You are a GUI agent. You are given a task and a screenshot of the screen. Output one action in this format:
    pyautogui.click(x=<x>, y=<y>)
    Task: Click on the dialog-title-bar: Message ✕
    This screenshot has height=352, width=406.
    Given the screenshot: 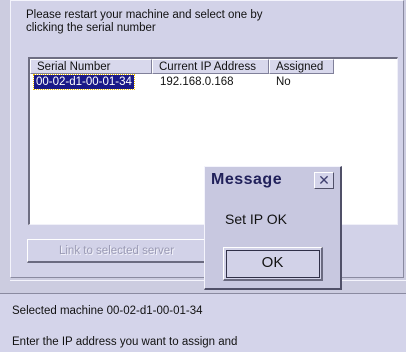 What is the action you would take?
    pyautogui.click(x=272, y=180)
    